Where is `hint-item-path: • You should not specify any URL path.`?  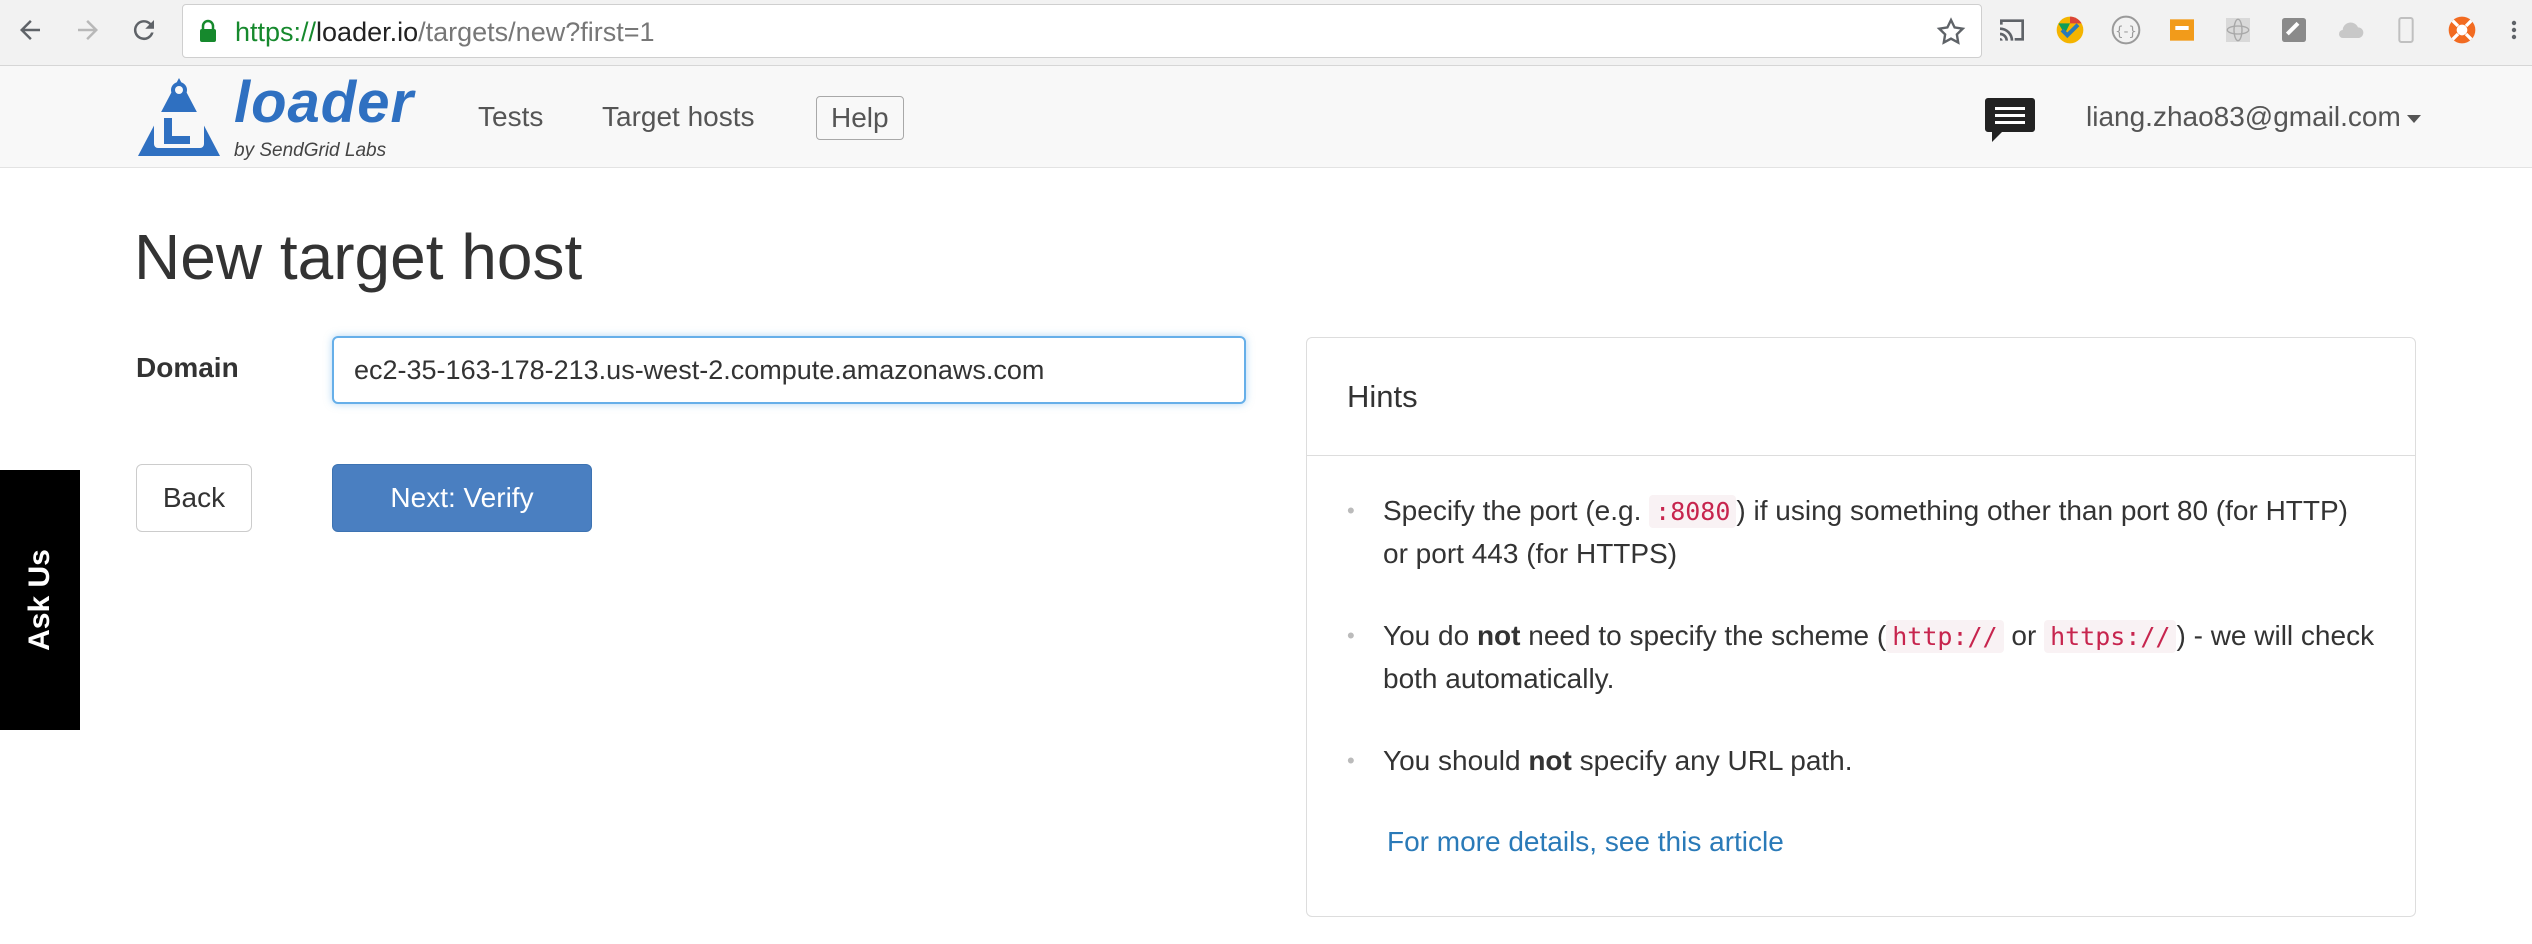
hint-item-path: • You should not specify any URL path. is located at coordinates (1861, 761).